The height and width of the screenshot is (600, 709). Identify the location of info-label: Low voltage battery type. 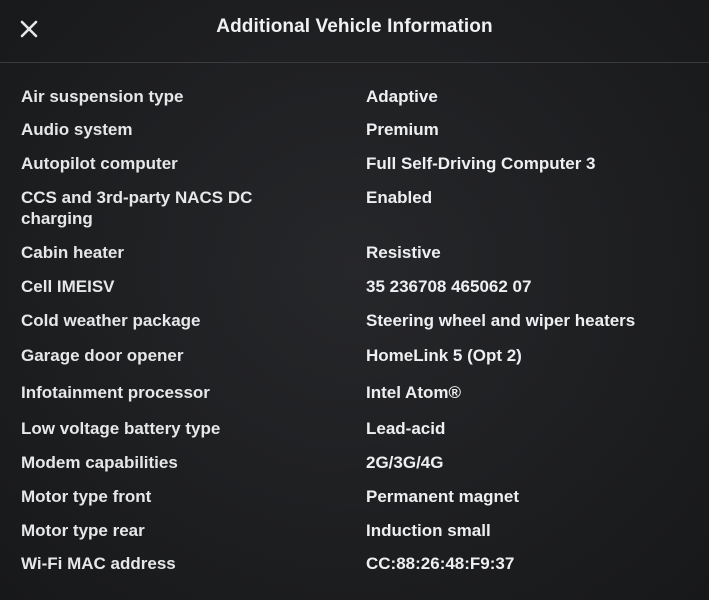
(121, 428).